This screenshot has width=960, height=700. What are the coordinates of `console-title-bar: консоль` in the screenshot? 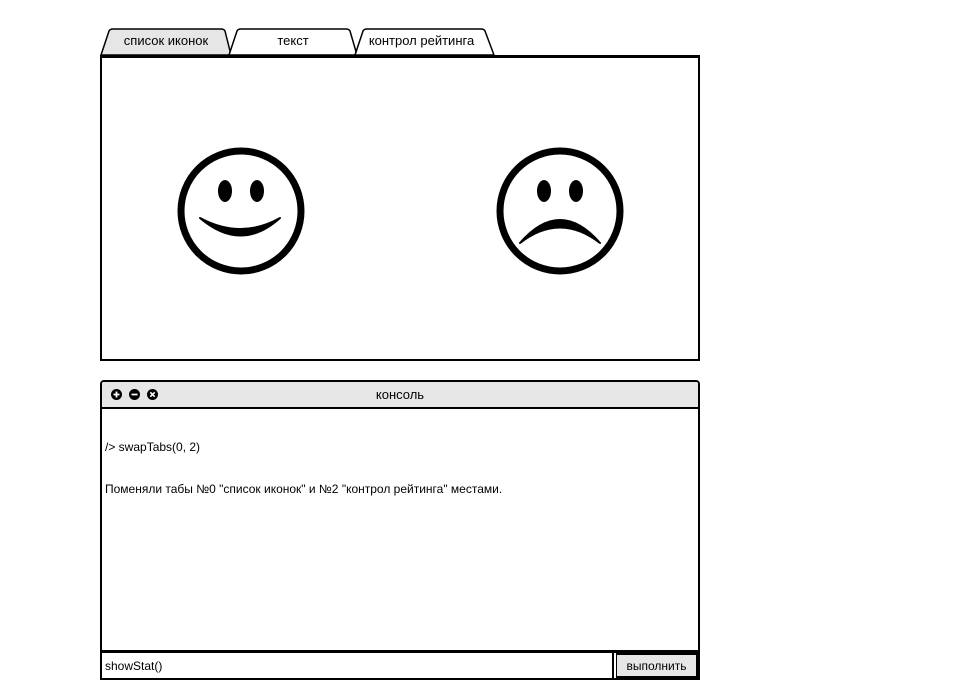 It's located at (400, 395).